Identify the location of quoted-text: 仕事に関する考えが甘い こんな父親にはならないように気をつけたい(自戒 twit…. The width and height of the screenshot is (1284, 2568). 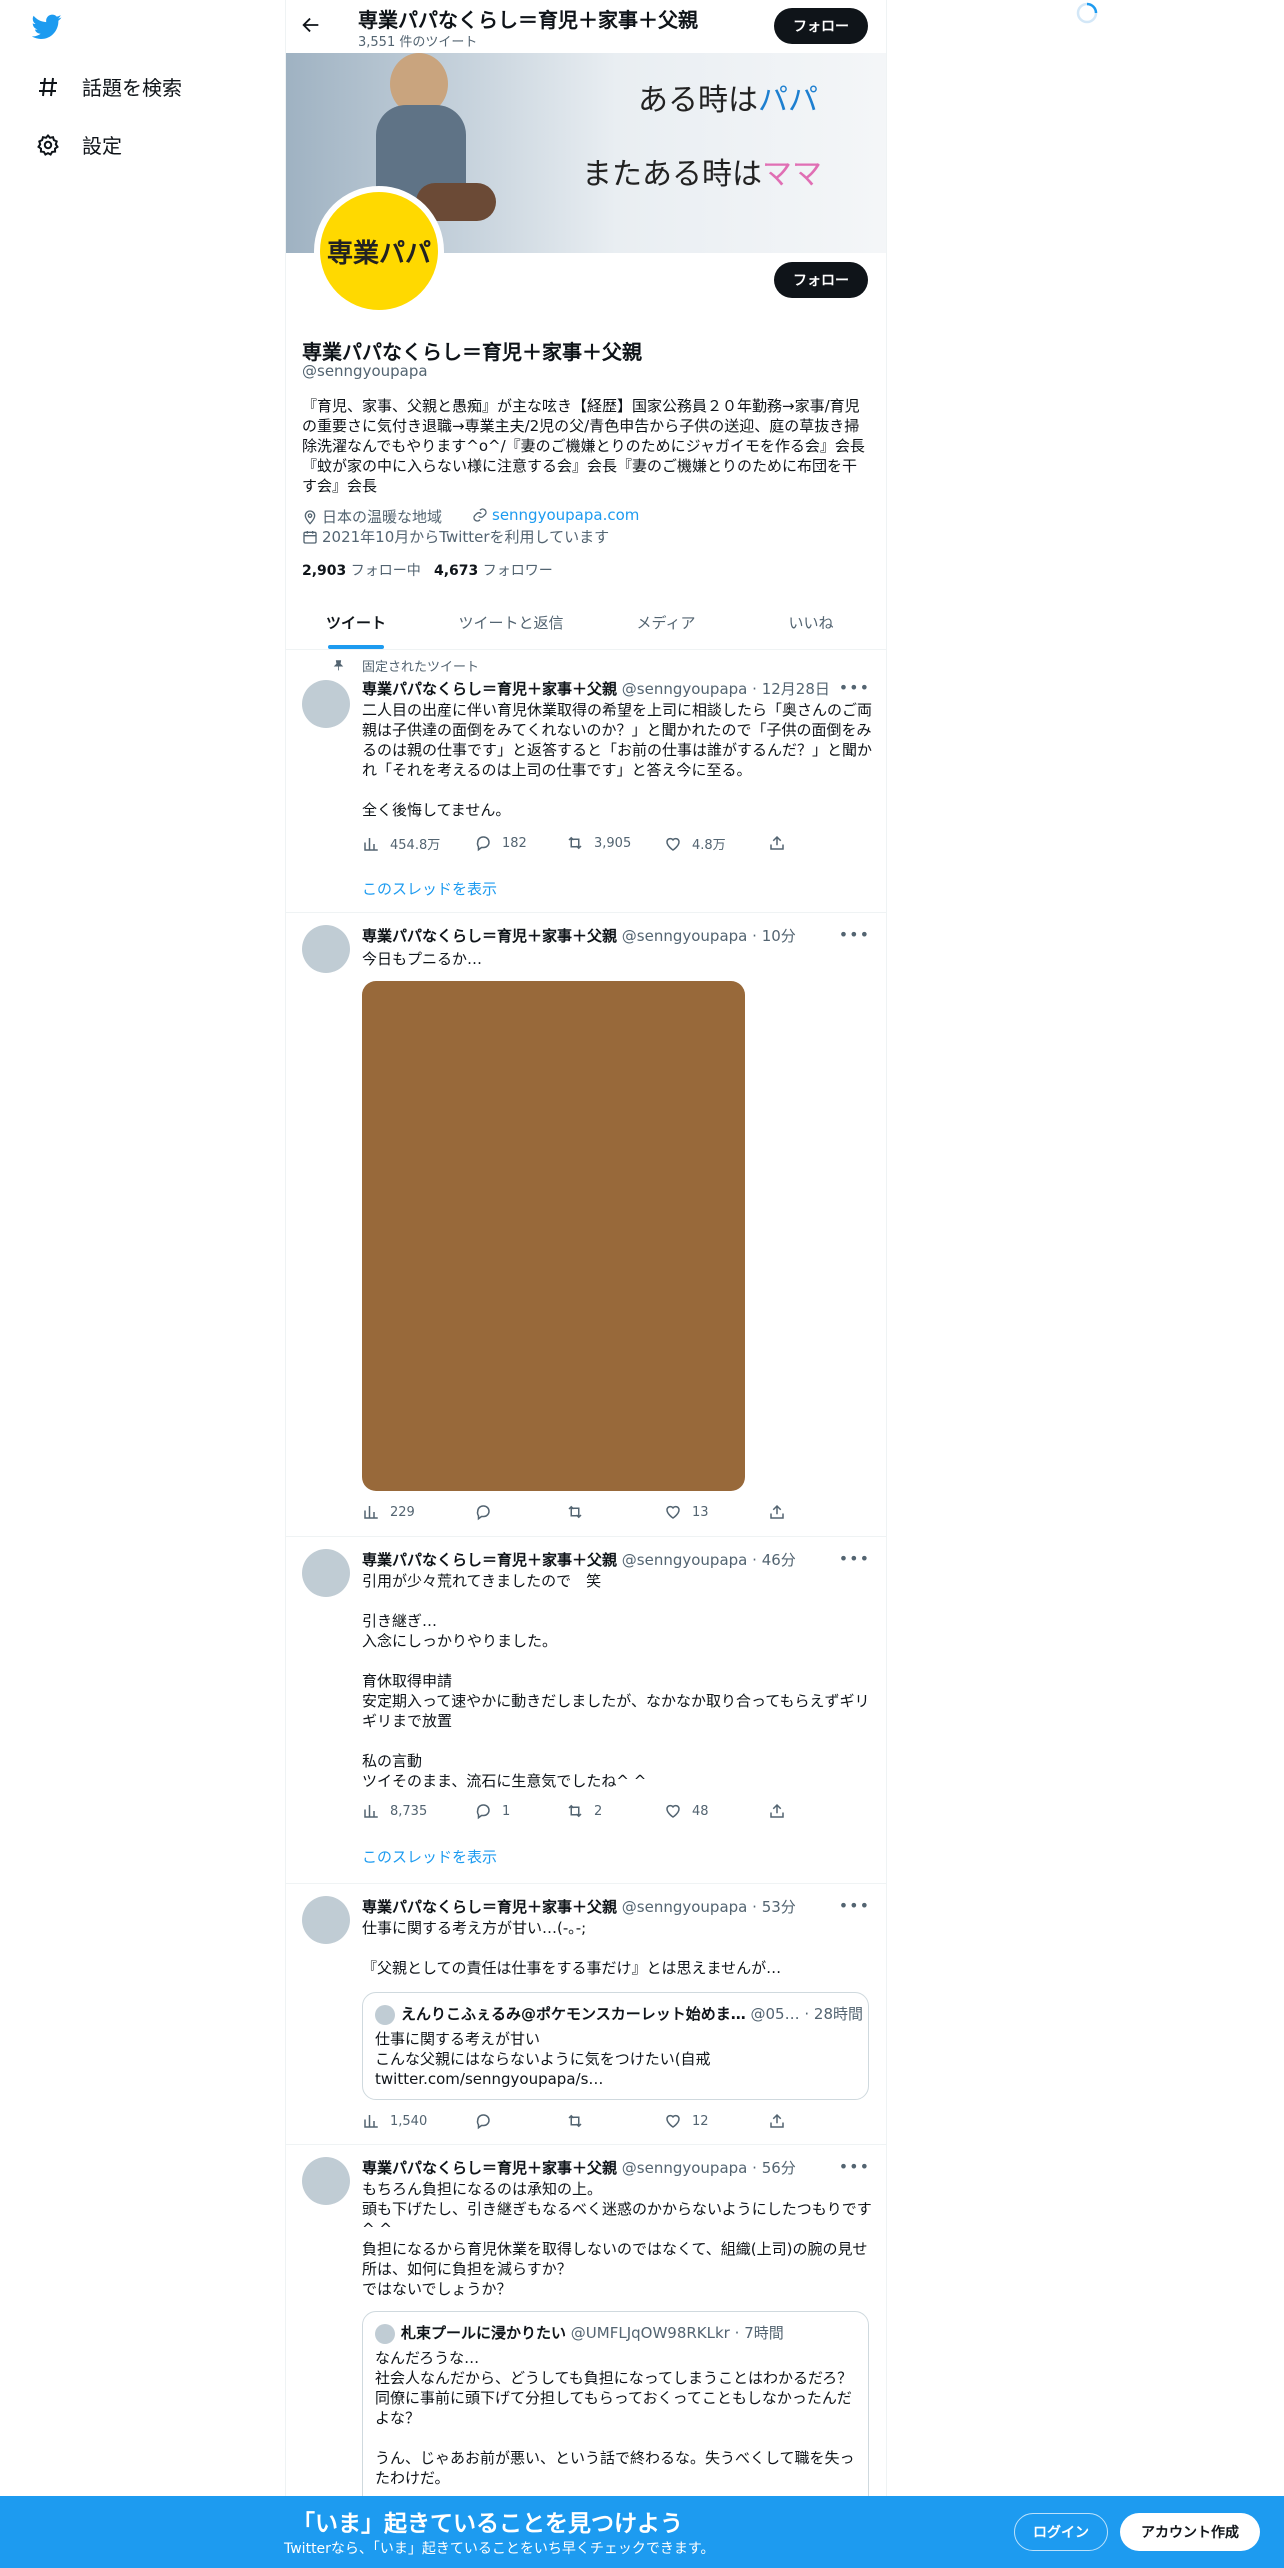
(543, 2059).